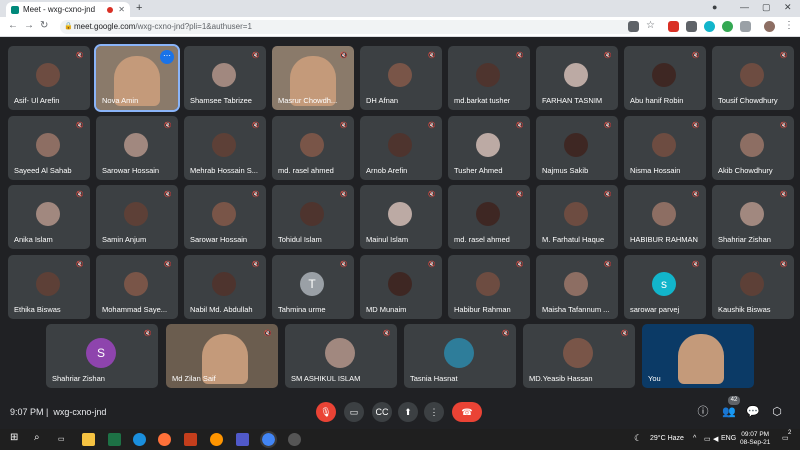 Image resolution: width=800 pixels, height=450 pixels. What do you see at coordinates (561, 378) in the screenshot?
I see `participant-name: MD.Yeasib Hassan` at bounding box center [561, 378].